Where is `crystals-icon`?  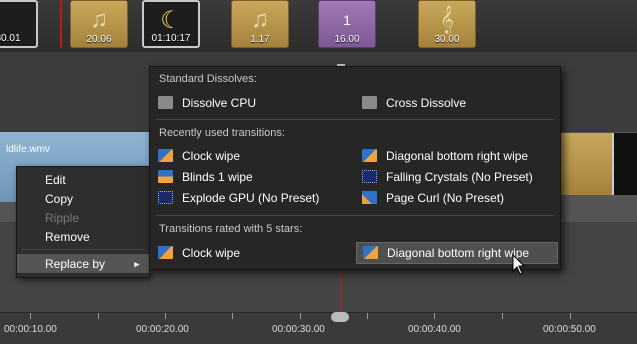 crystals-icon is located at coordinates (369, 176).